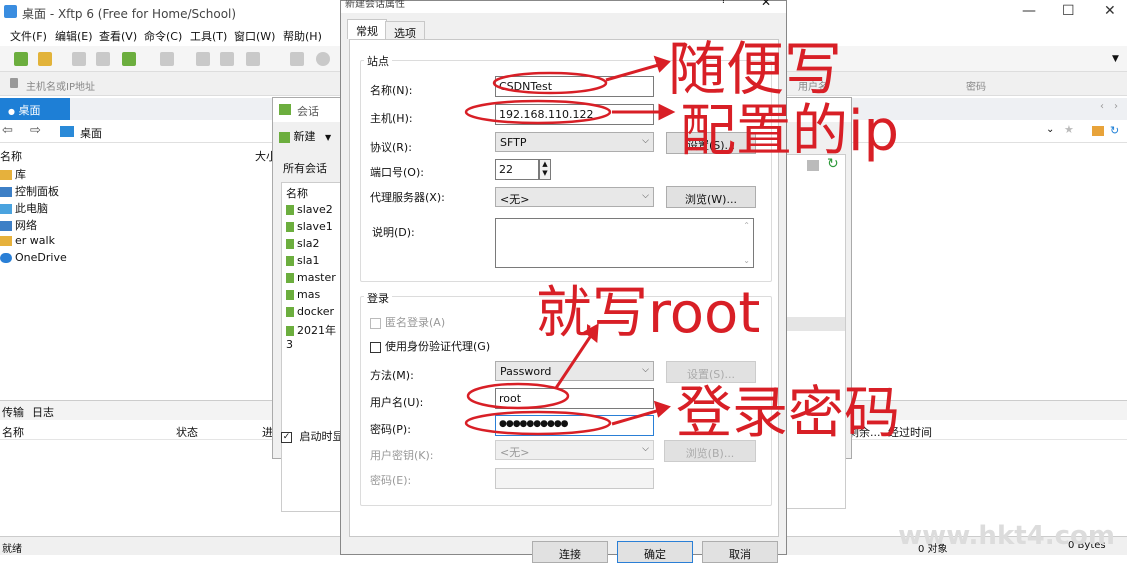 The width and height of the screenshot is (1127, 563). I want to click on list-item: 控制面板, so click(29, 191).